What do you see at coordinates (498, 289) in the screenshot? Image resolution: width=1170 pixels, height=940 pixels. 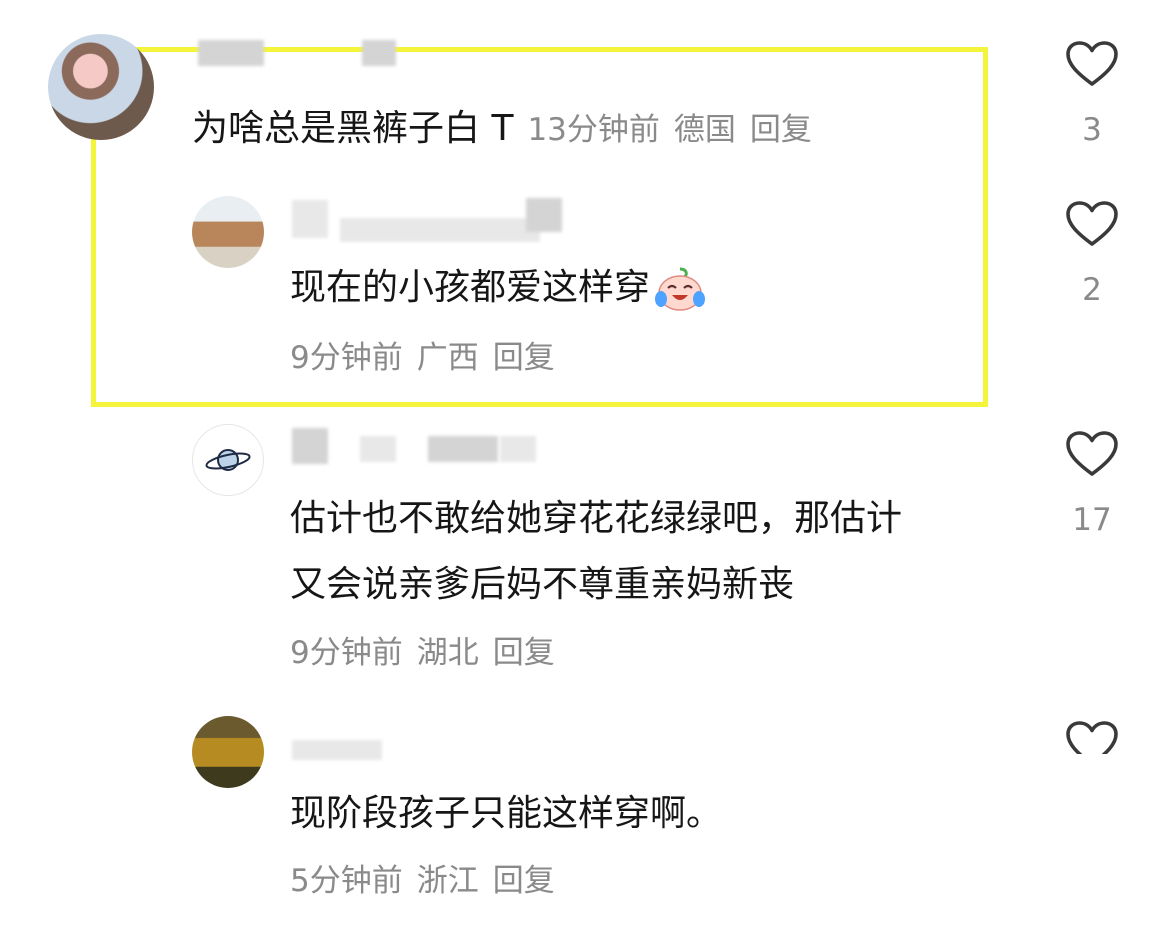 I see `comment-text: 现在的小孩都爱这样穿` at bounding box center [498, 289].